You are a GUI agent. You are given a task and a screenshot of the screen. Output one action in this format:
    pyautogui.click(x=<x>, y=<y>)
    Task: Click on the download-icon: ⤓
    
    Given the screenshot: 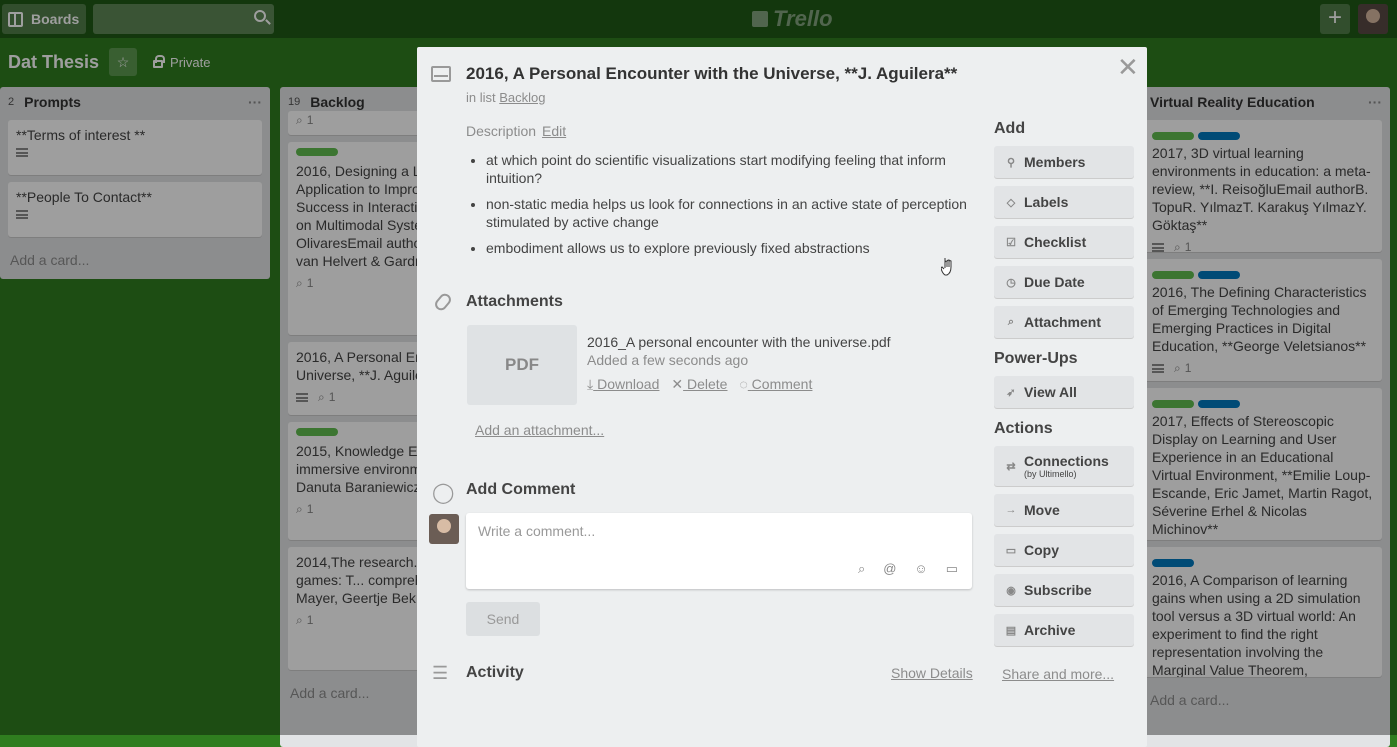 What is the action you would take?
    pyautogui.click(x=590, y=384)
    